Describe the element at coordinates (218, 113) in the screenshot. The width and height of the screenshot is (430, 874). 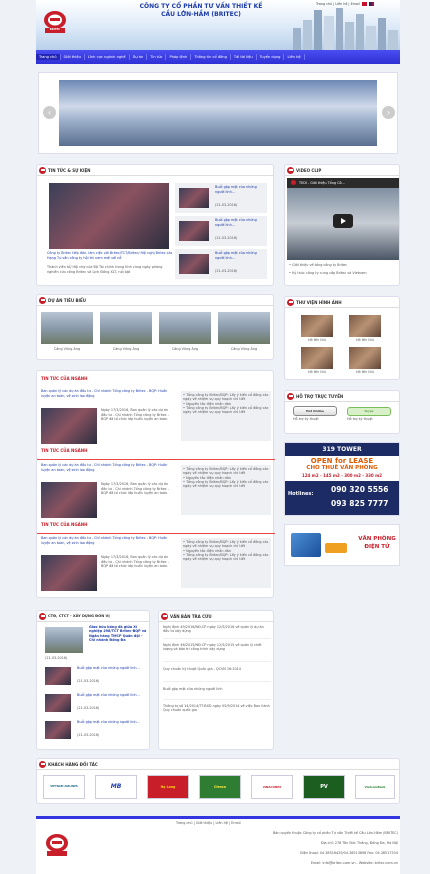
I see `bridge-banner-image` at that location.